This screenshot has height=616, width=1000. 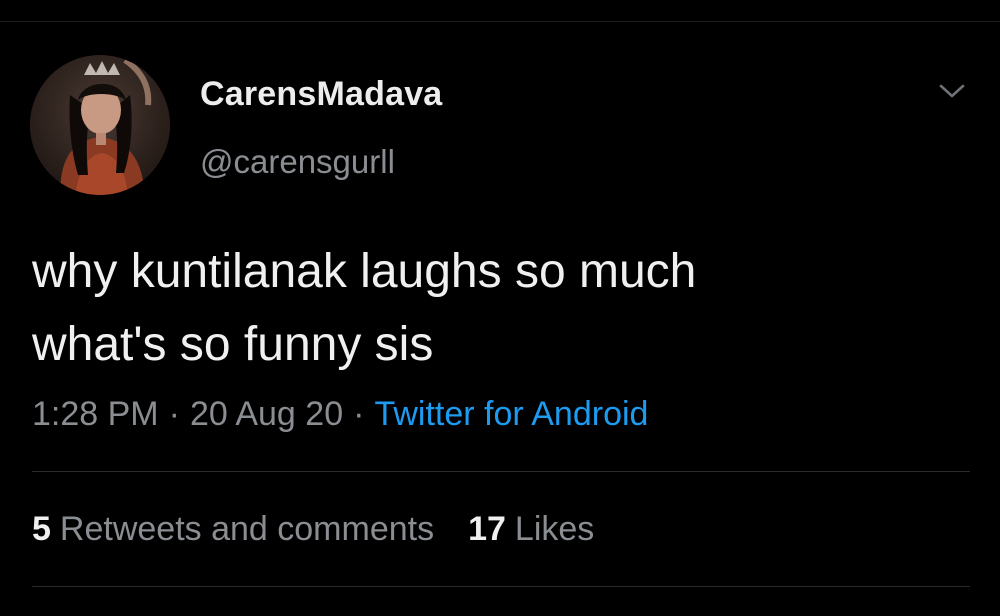 What do you see at coordinates (41, 529) in the screenshot?
I see `retweets-count: 5` at bounding box center [41, 529].